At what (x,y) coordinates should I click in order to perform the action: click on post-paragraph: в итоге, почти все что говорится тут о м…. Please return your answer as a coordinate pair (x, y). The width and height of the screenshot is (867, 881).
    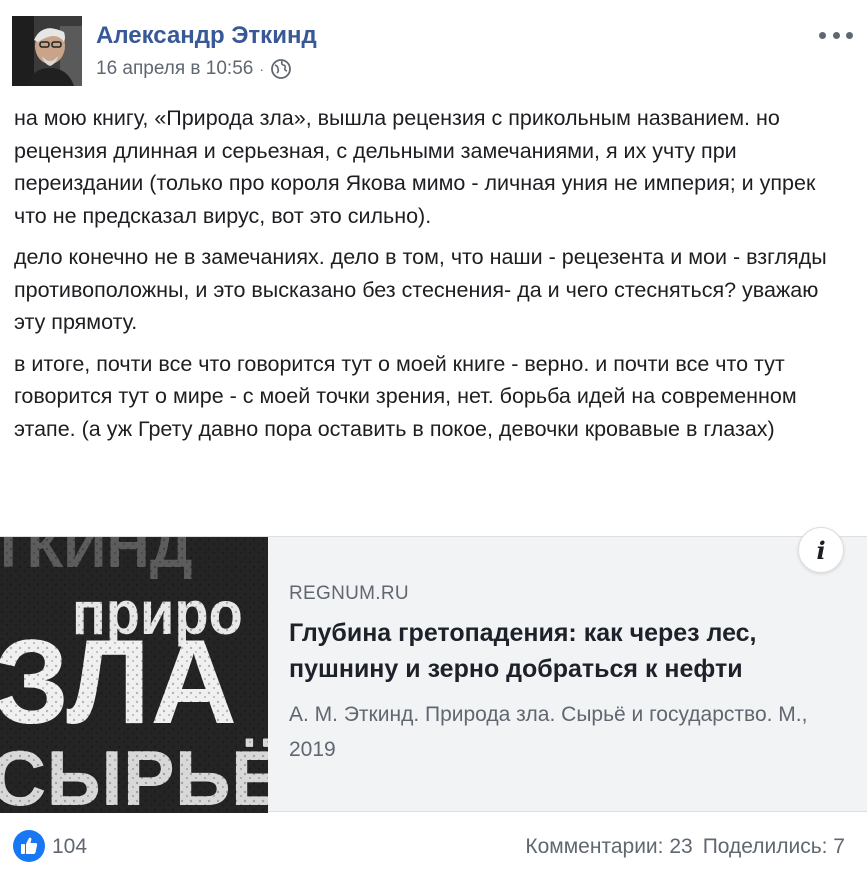
    Looking at the image, I should click on (405, 396).